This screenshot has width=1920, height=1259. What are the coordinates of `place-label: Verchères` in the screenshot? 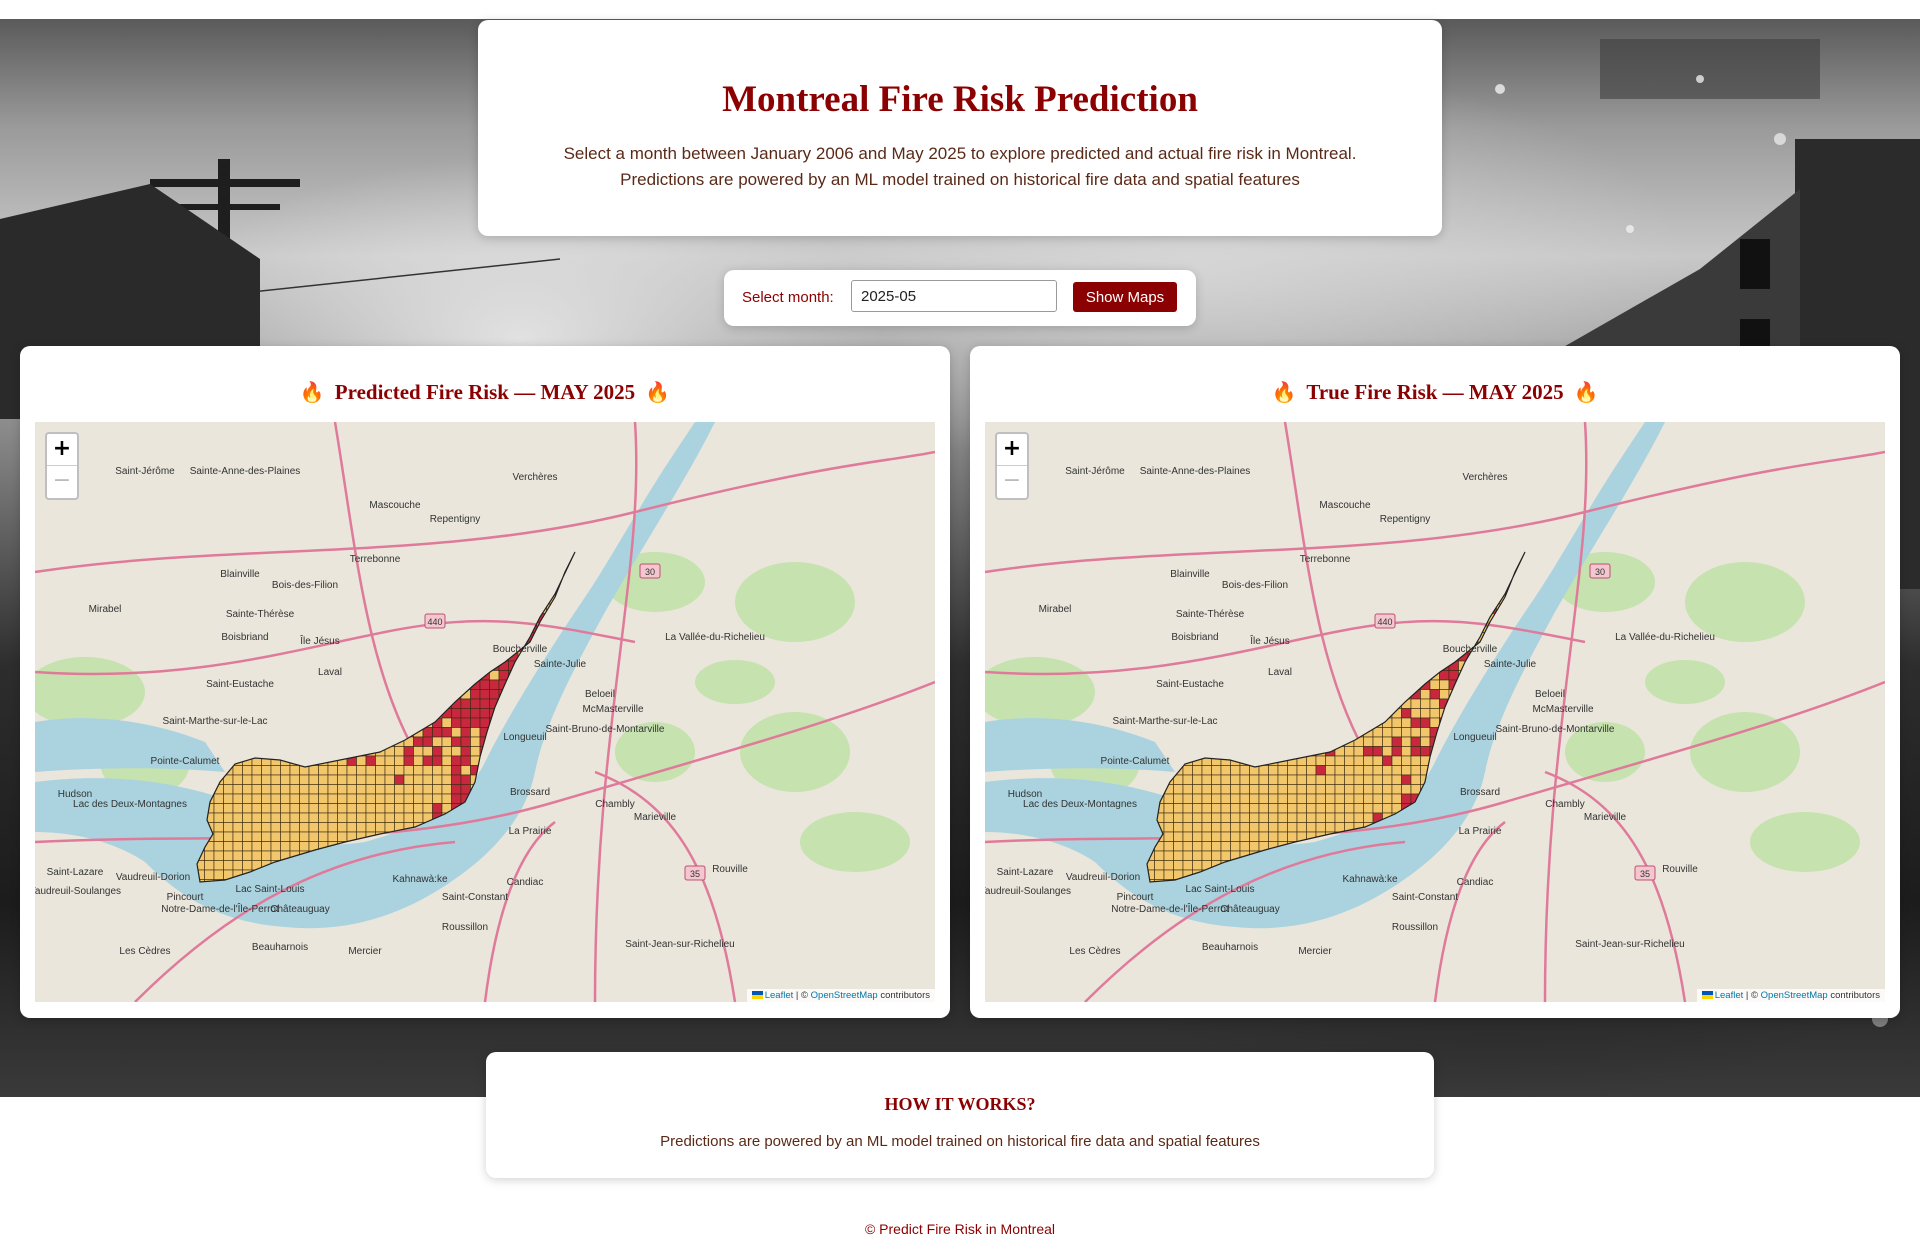 It's located at (534, 477).